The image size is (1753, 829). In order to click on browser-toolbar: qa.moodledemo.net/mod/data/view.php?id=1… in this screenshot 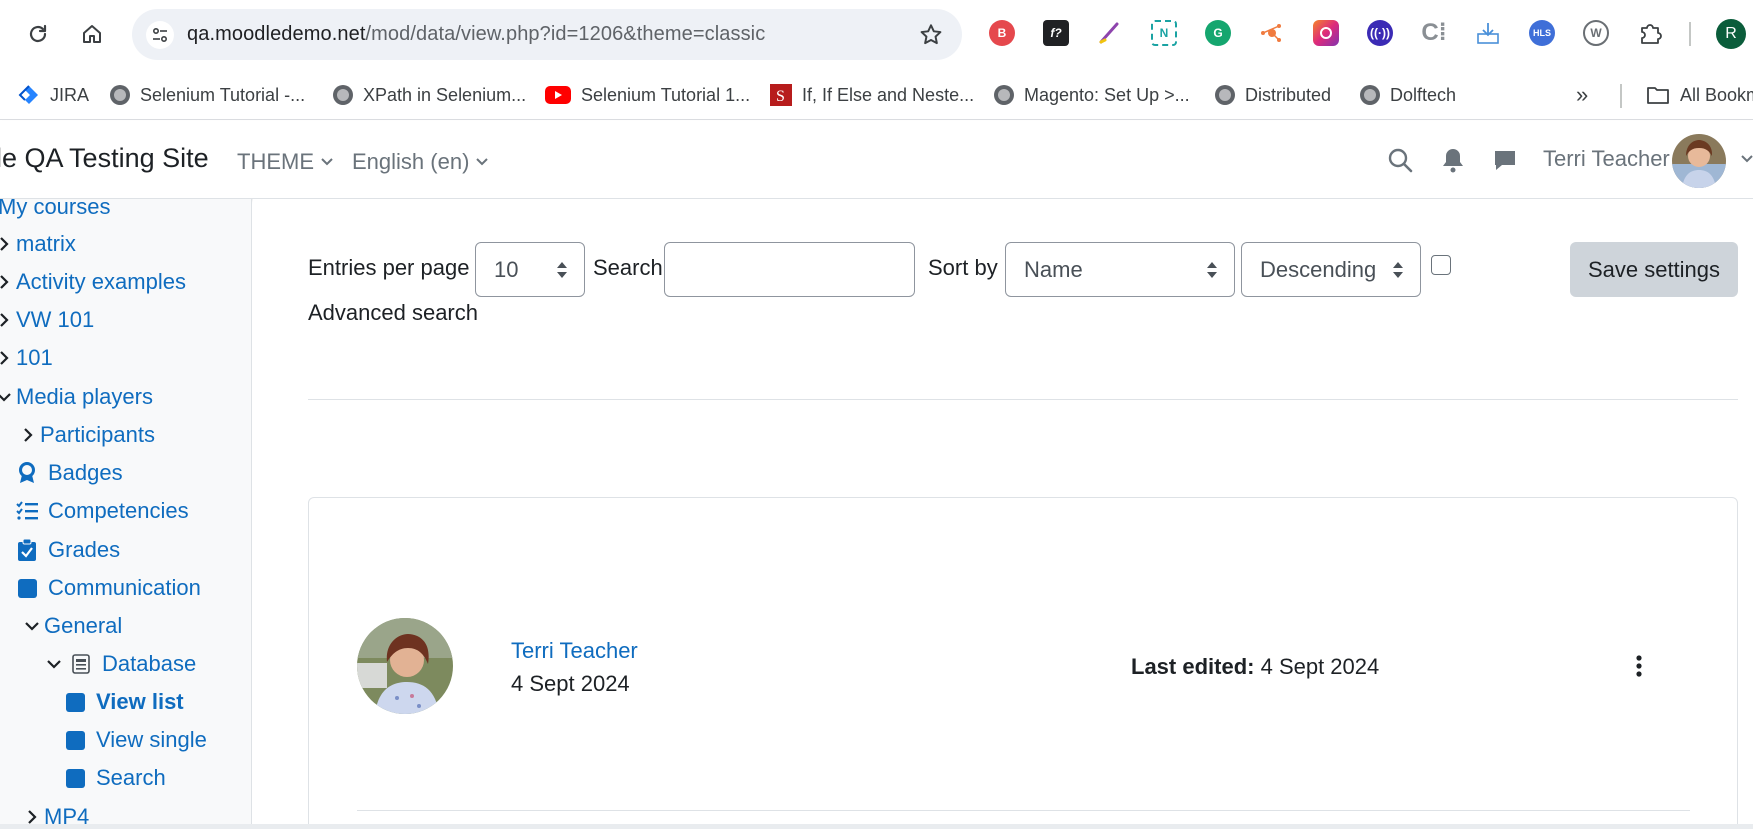, I will do `click(876, 35)`.